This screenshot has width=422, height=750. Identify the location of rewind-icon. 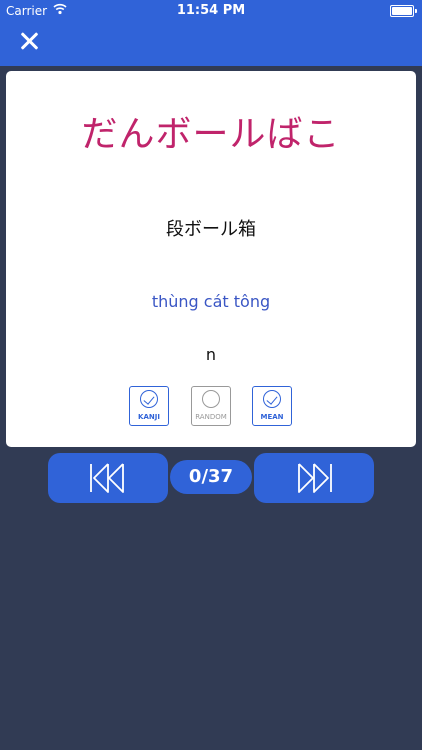
(107, 478).